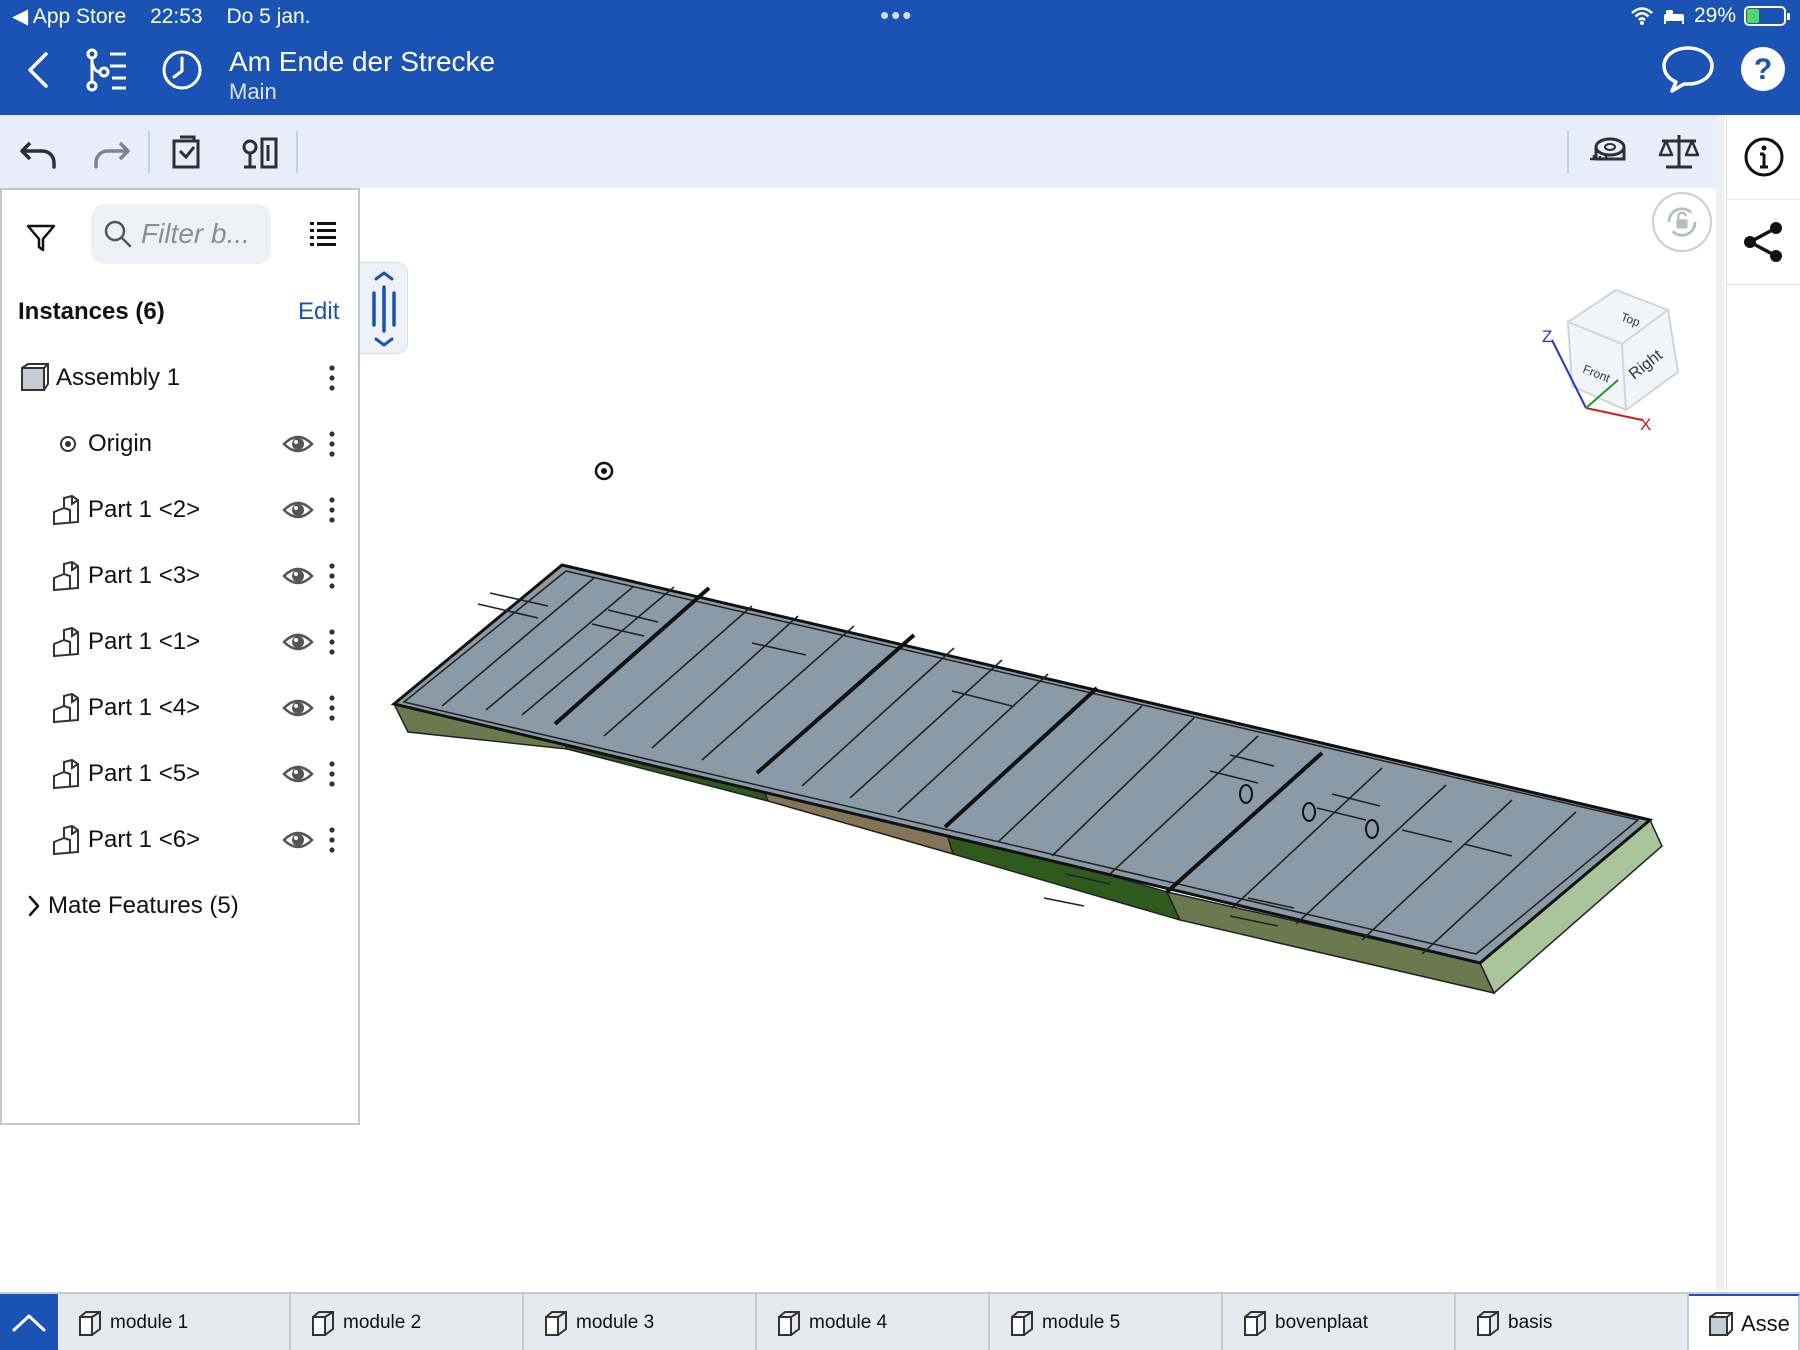 Image resolution: width=1800 pixels, height=1350 pixels. Describe the element at coordinates (34, 906) in the screenshot. I see `chevron-right-icon` at that location.